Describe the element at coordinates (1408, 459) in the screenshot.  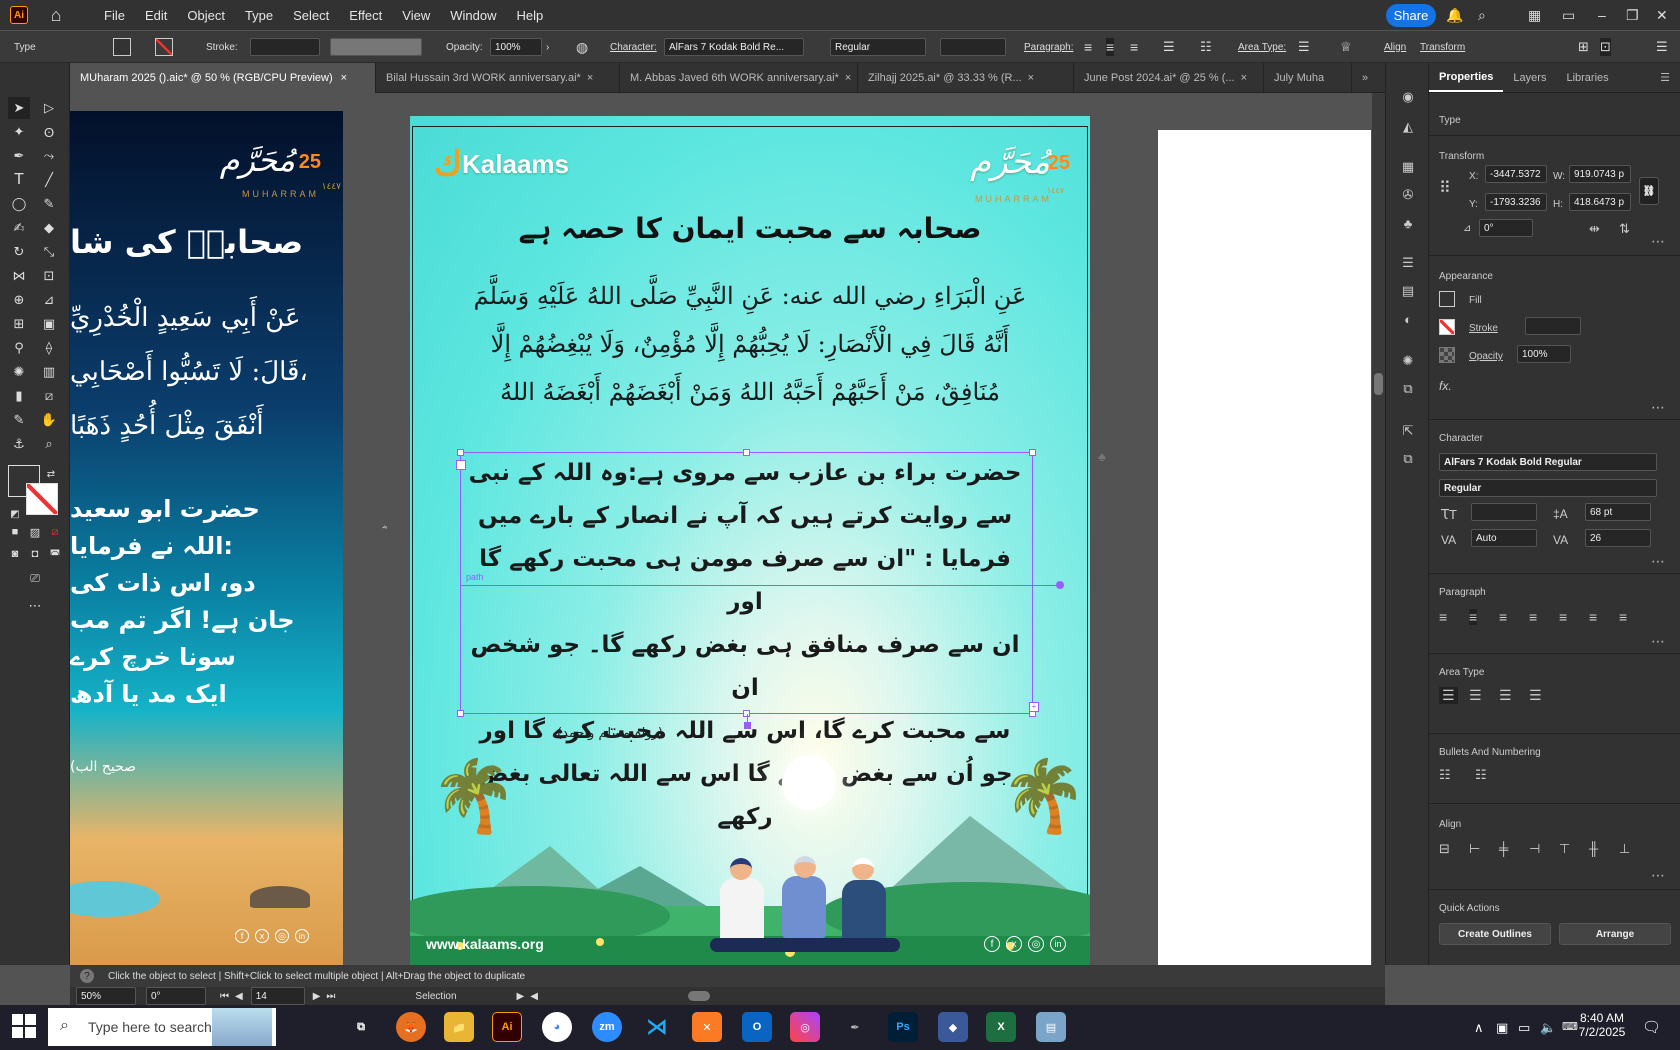
I see `artboards-icon: ⧉` at that location.